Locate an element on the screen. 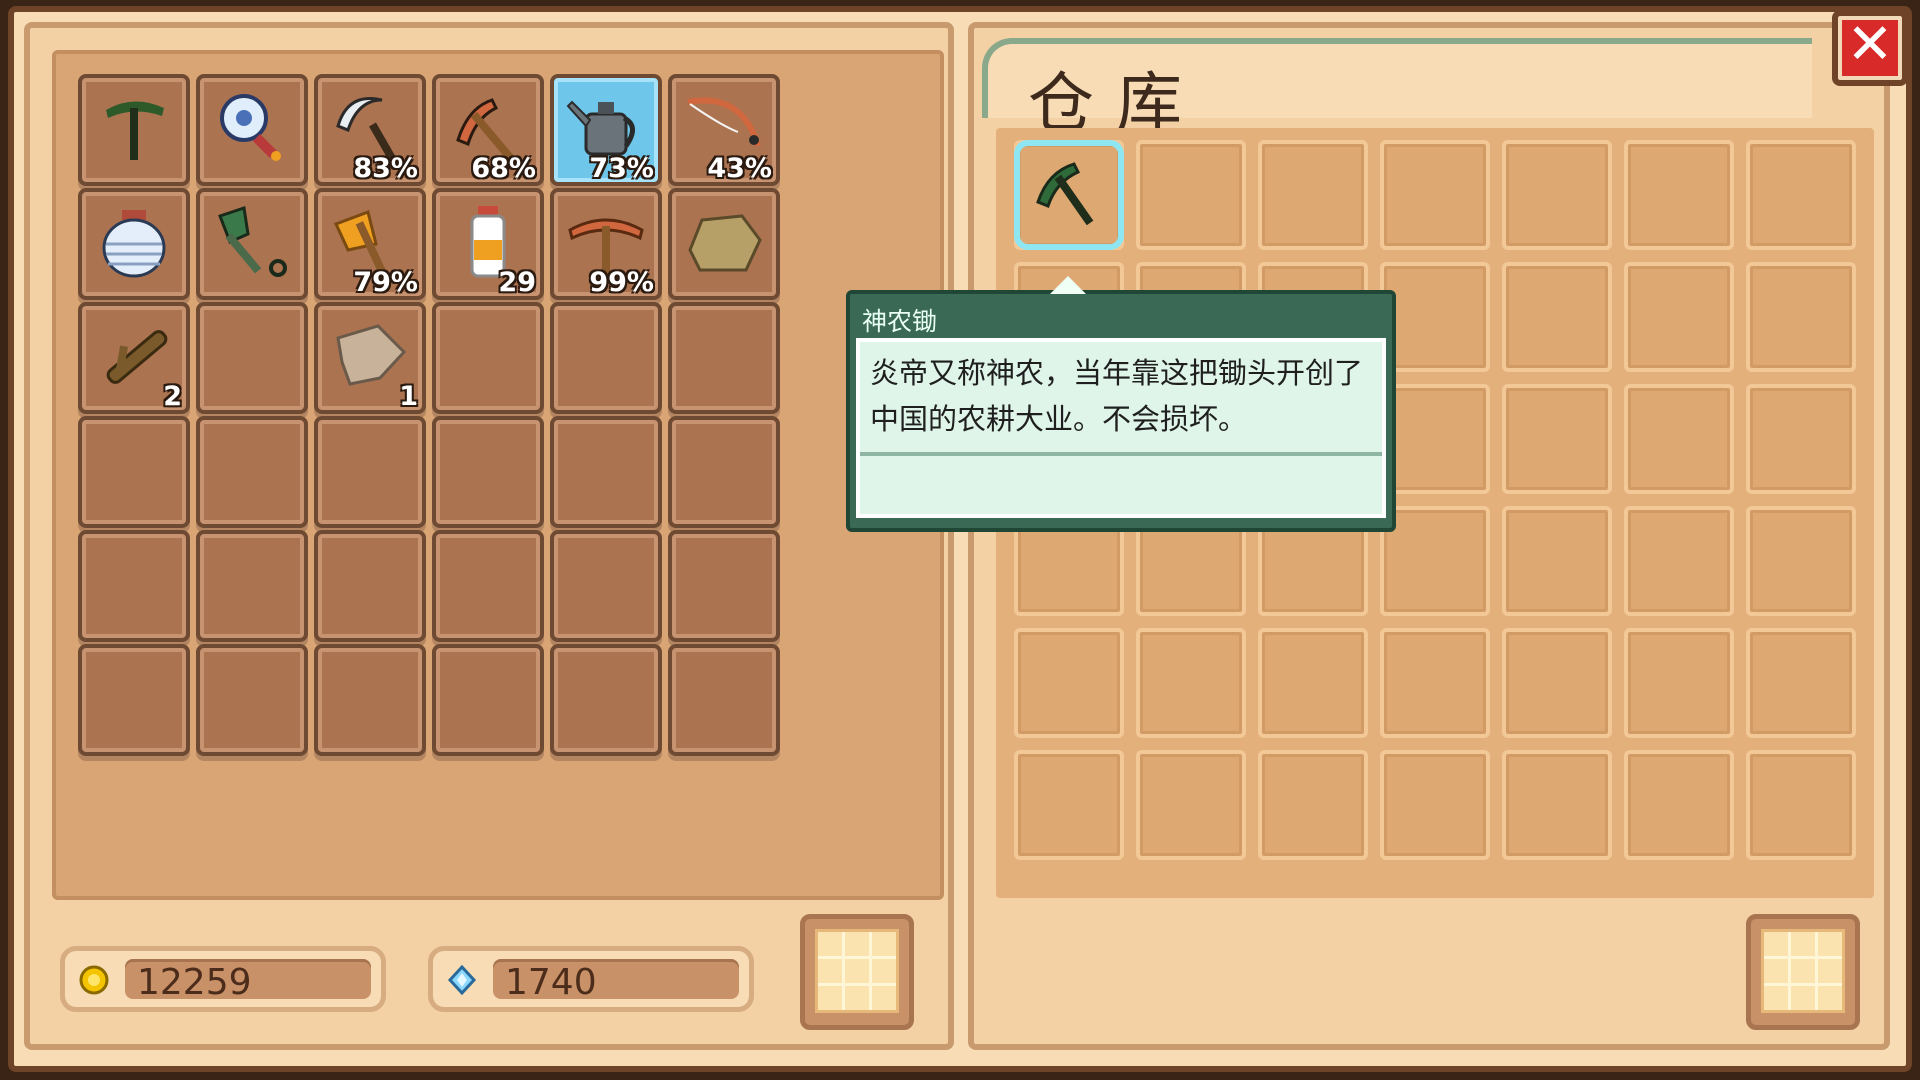  stone-icon is located at coordinates (725, 243).